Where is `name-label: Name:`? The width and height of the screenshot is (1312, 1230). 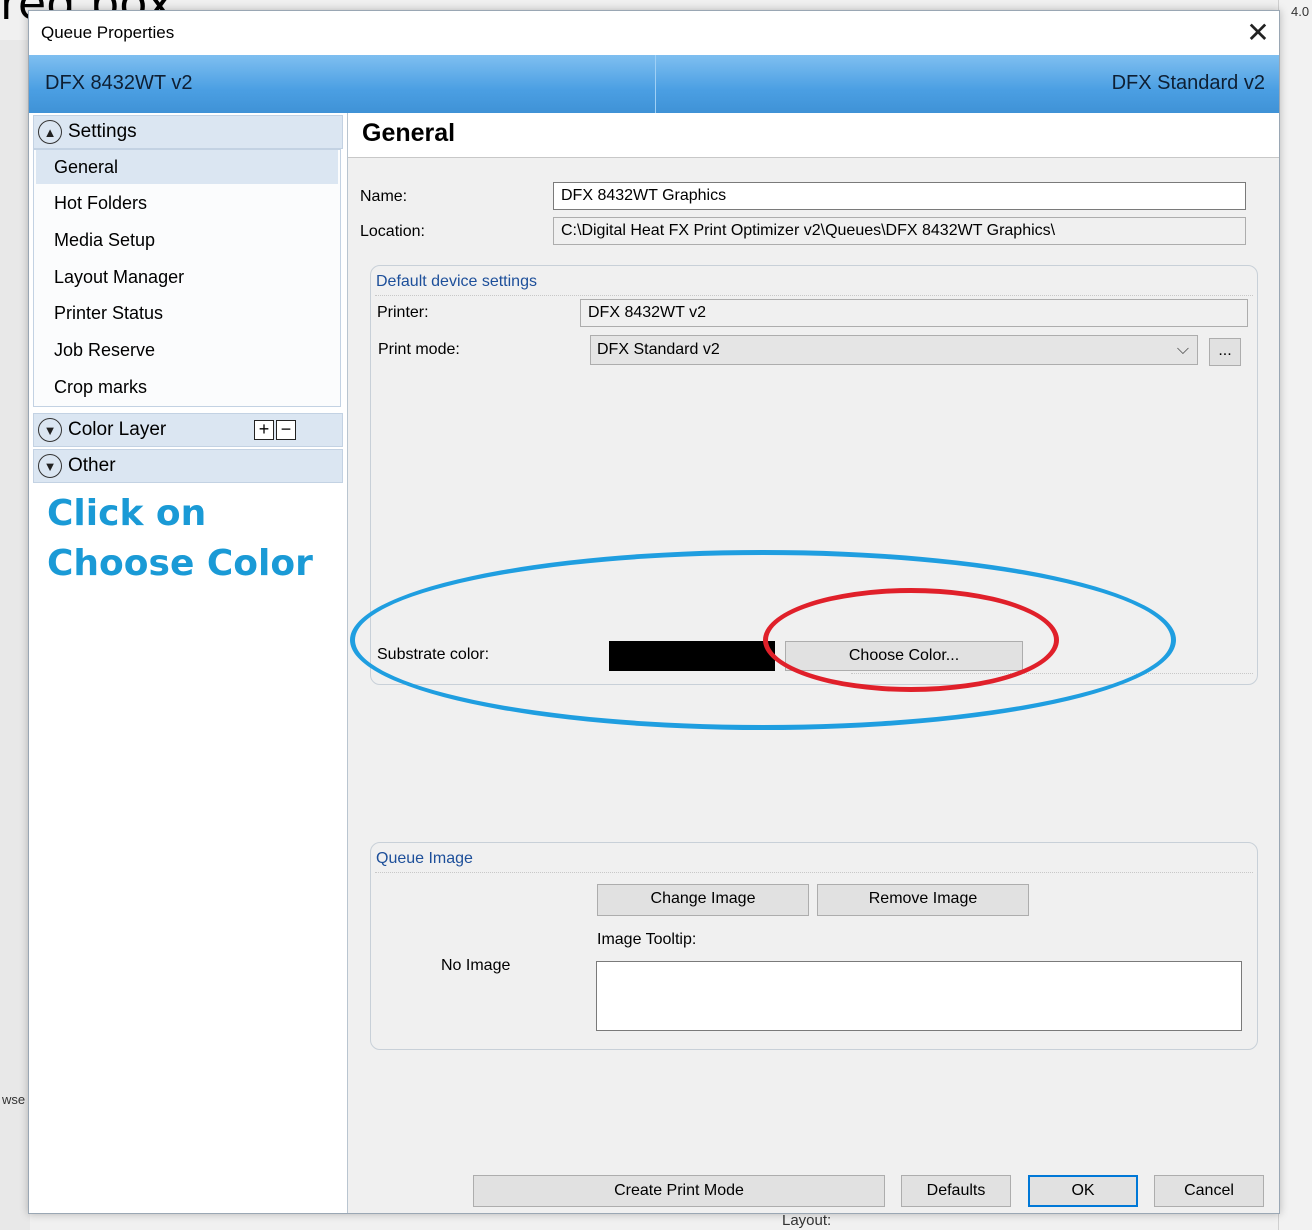
name-label: Name: is located at coordinates (384, 196).